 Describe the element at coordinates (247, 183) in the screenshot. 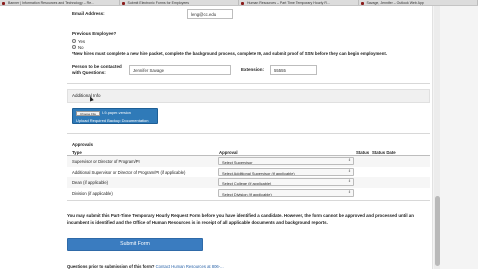

I see `select-value: Select College (if applicable)` at that location.